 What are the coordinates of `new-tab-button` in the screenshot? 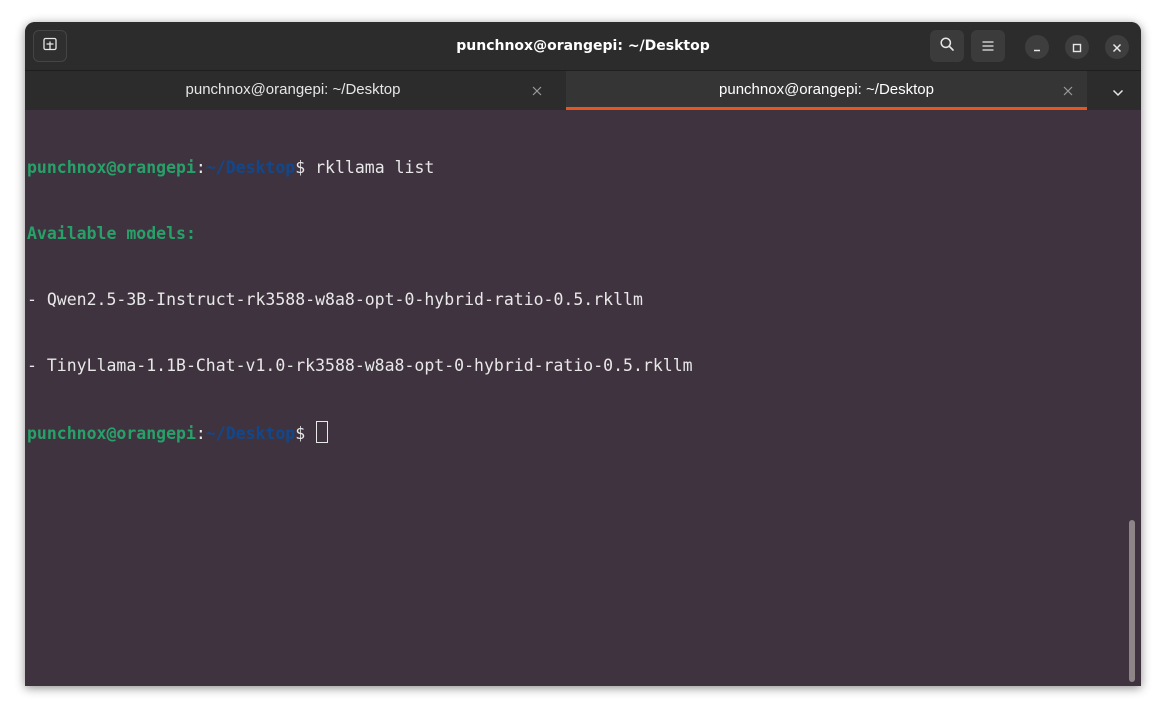 It's located at (50, 46).